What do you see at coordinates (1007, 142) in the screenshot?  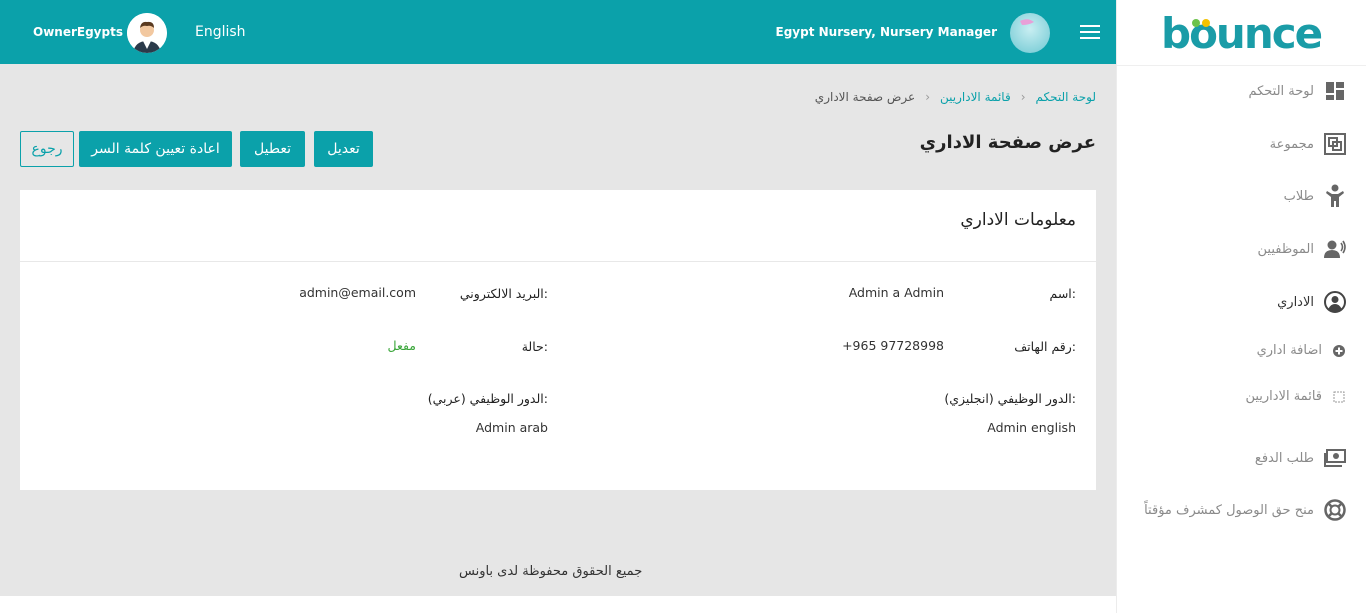 I see `page-title: عرض صفحة الاداري` at bounding box center [1007, 142].